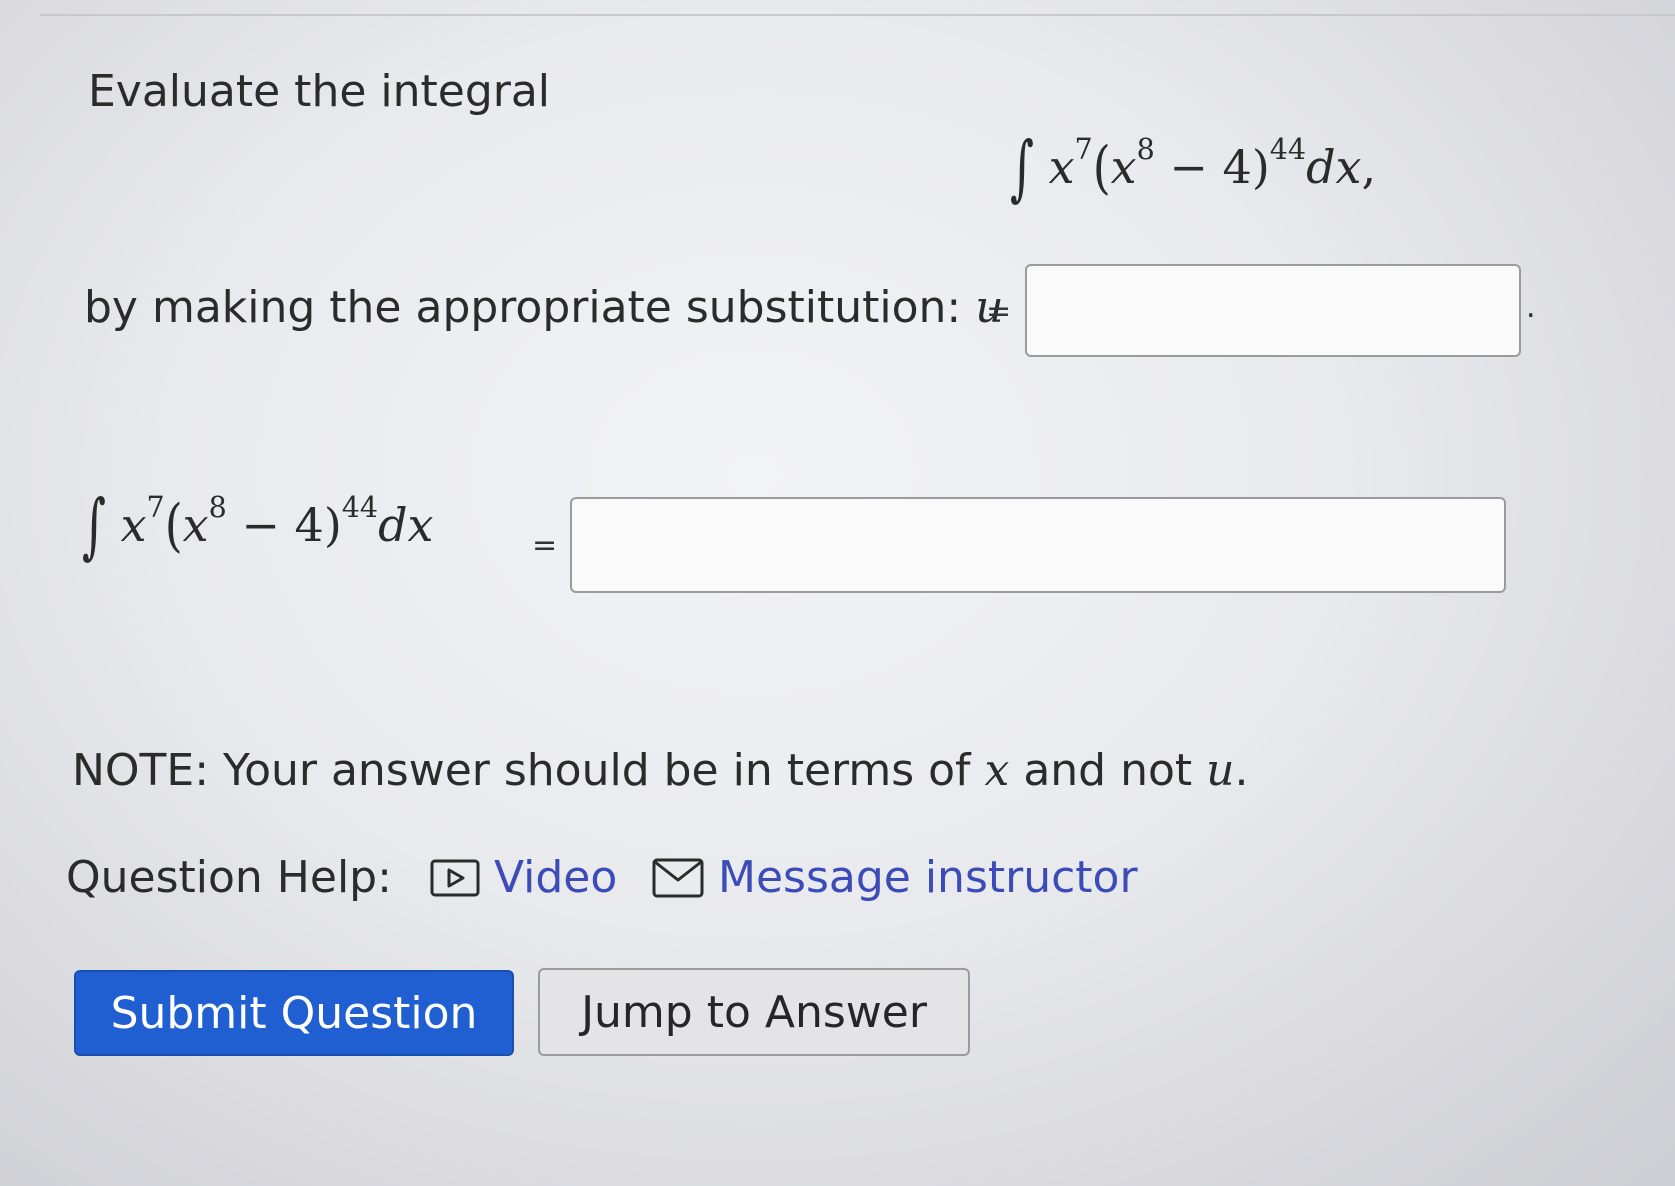  I want to click on substitution-u-input, so click(1273, 310).